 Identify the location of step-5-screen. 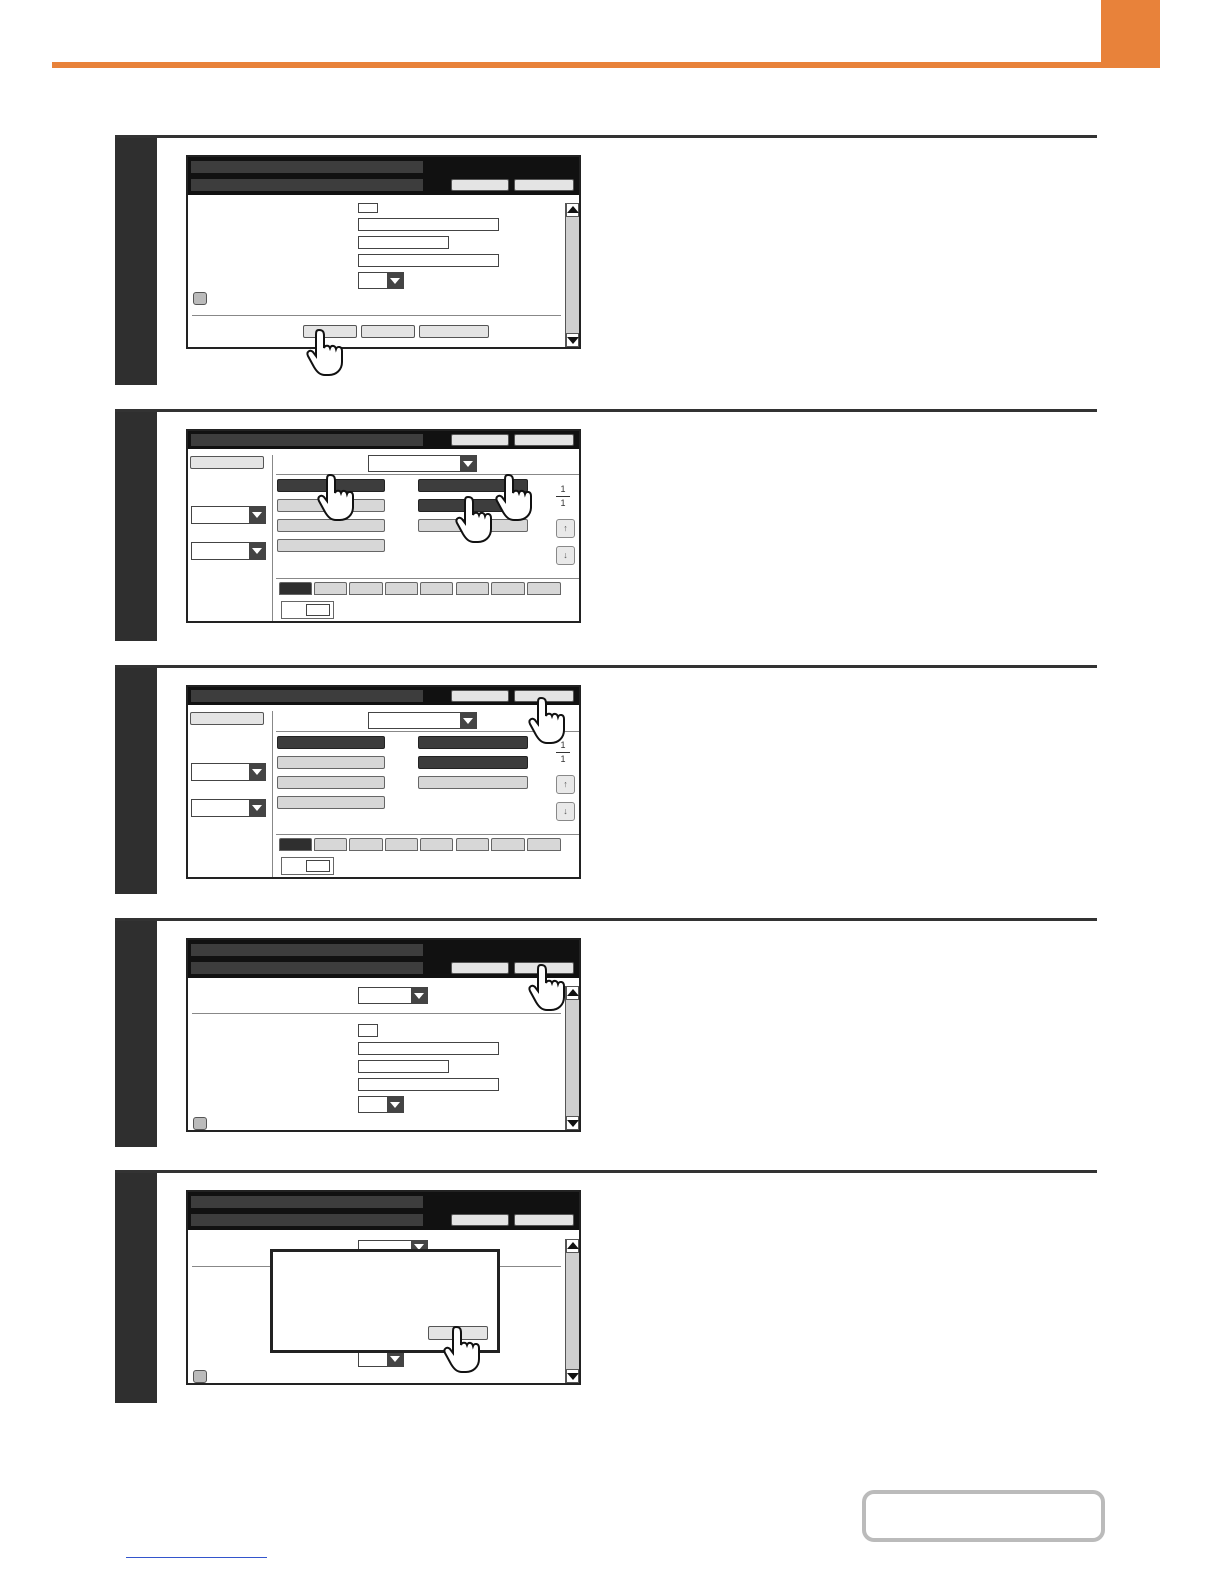
(383, 1287).